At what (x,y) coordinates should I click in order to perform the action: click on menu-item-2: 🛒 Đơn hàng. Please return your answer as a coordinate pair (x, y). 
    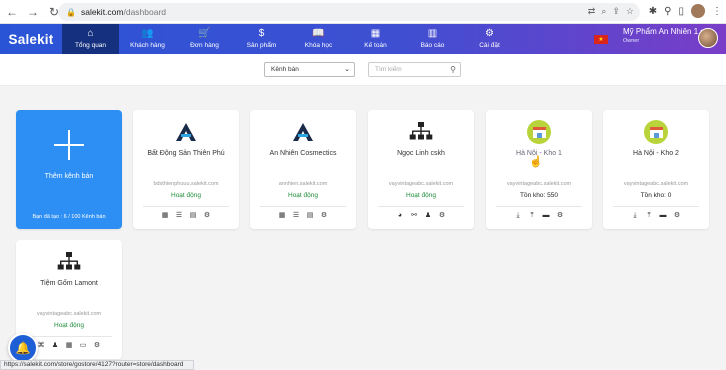
    Looking at the image, I should click on (204, 39).